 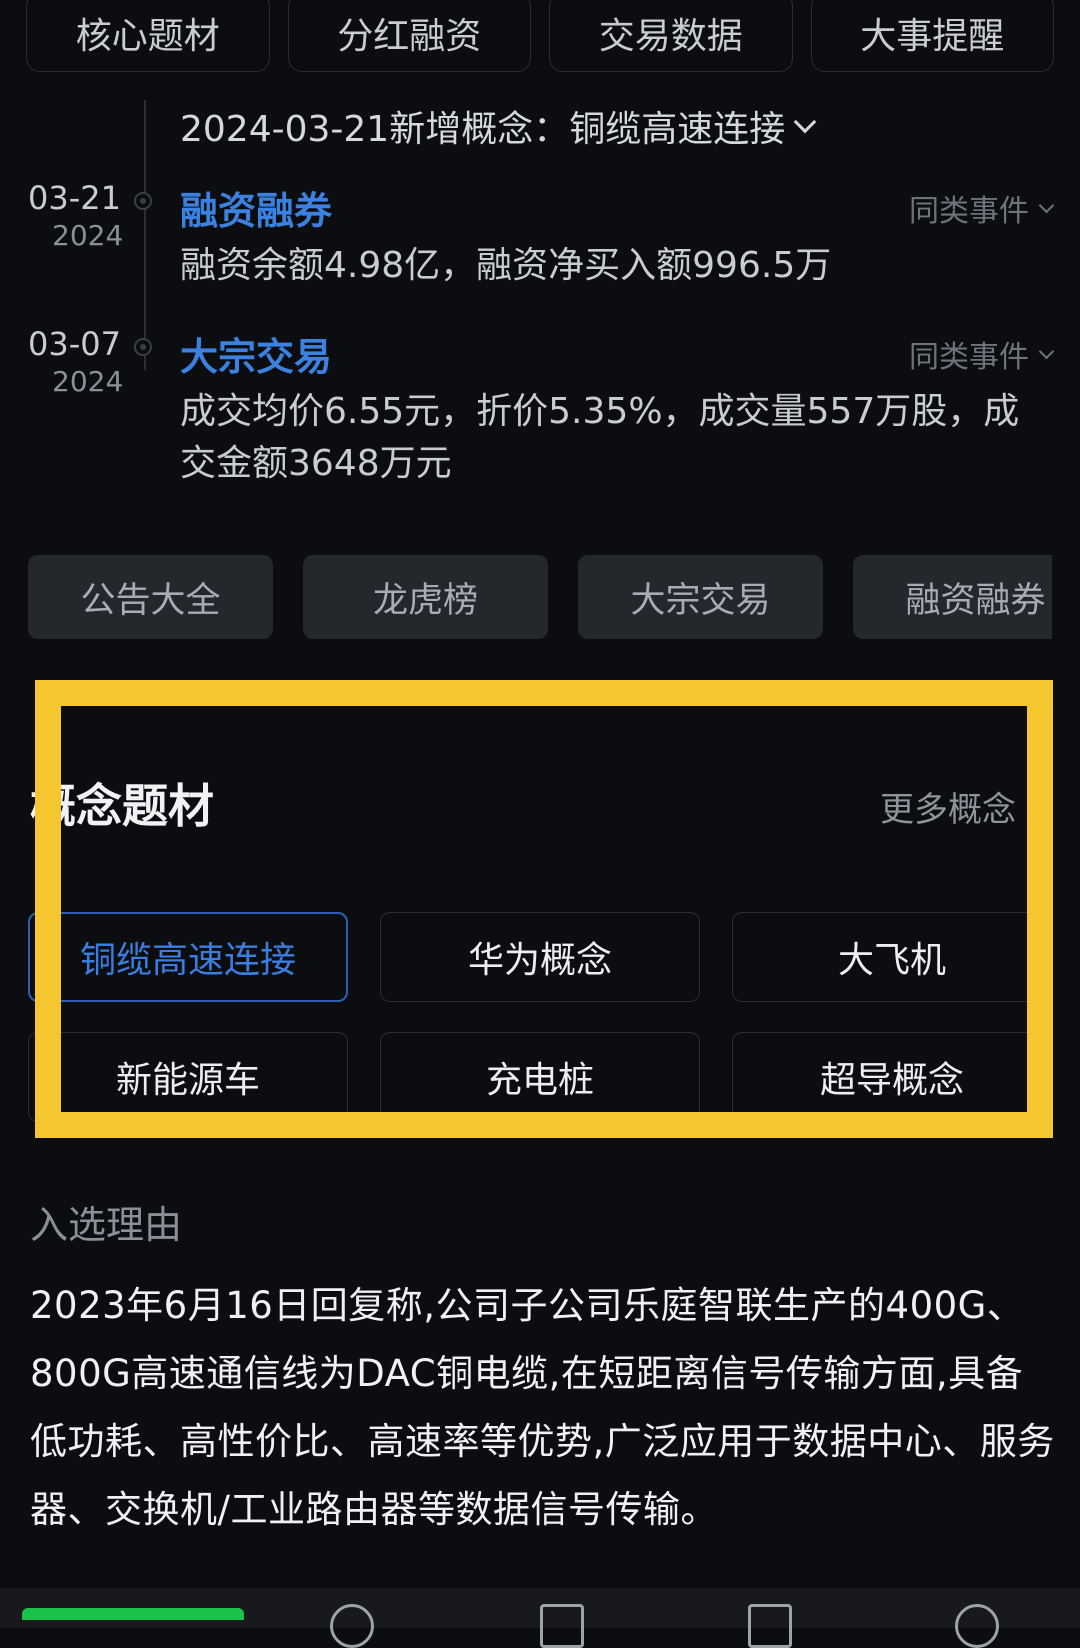 I want to click on tab-dividend-financing: 分红融资, so click(x=409, y=36).